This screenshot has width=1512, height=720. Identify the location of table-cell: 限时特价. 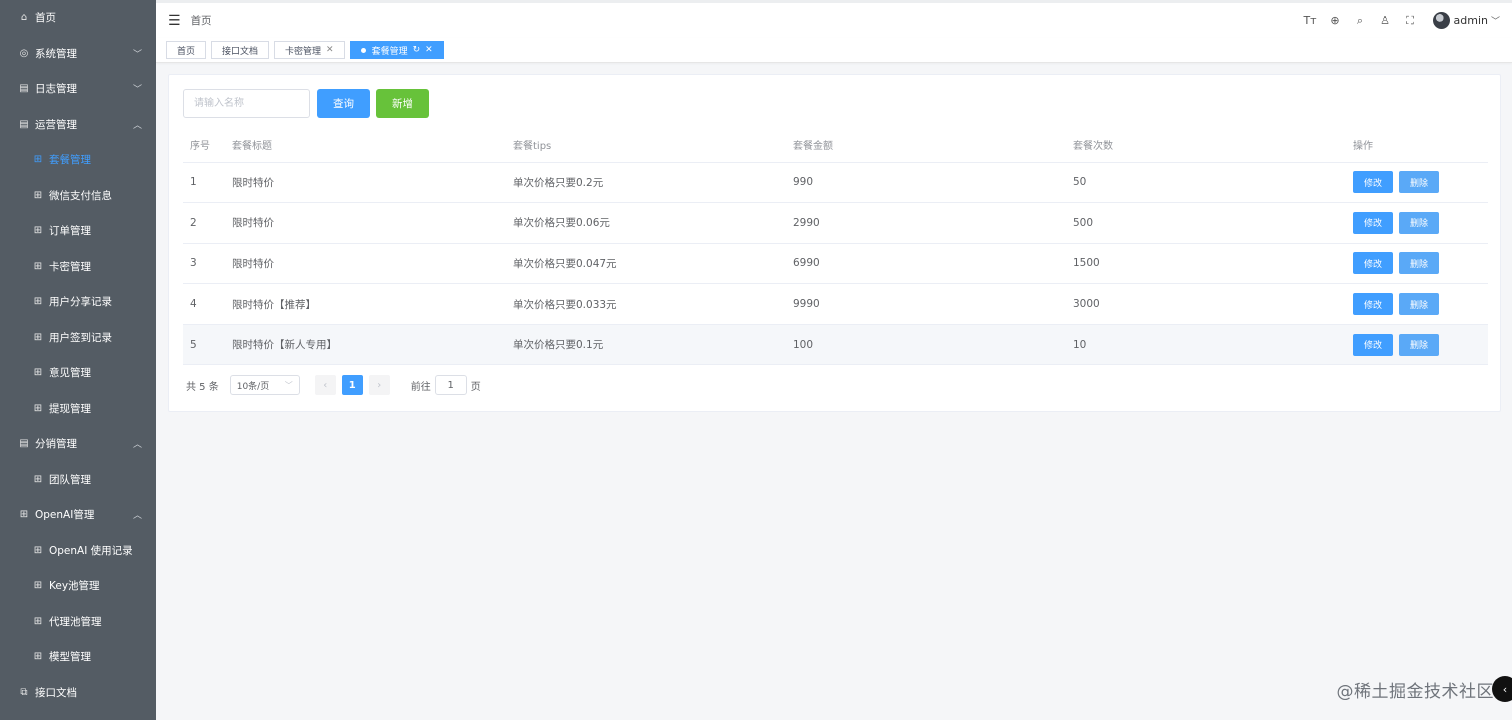
(365, 264).